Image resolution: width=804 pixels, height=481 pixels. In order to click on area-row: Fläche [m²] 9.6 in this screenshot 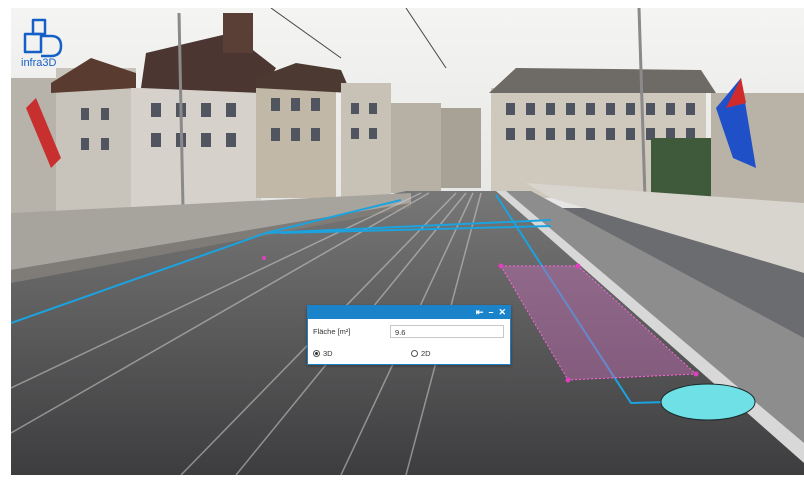, I will do `click(408, 332)`.